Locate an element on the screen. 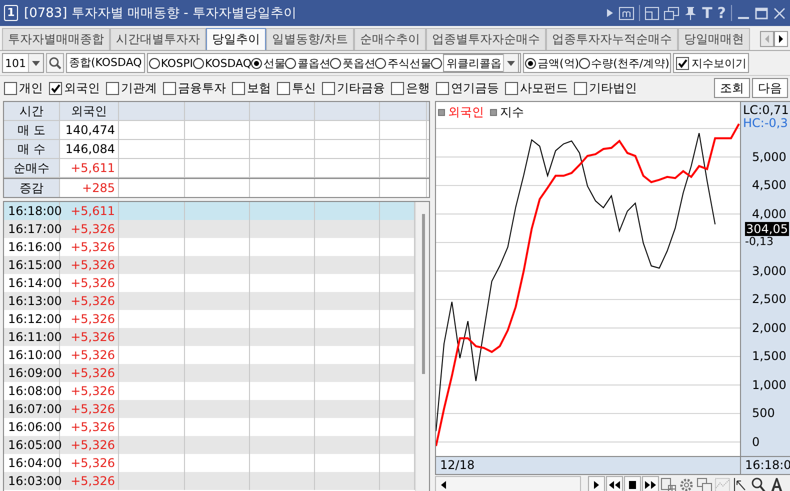  table-row: 16:18:00 +5,611 is located at coordinates (209, 211).